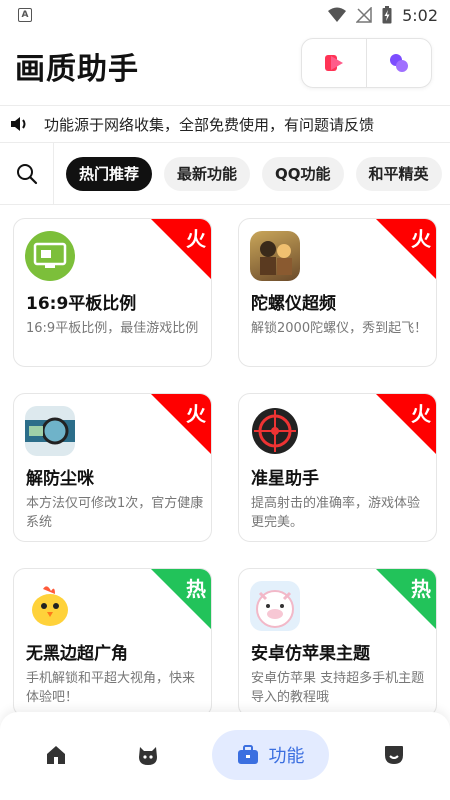  What do you see at coordinates (275, 606) in the screenshot?
I see `pig-avatar-icon` at bounding box center [275, 606].